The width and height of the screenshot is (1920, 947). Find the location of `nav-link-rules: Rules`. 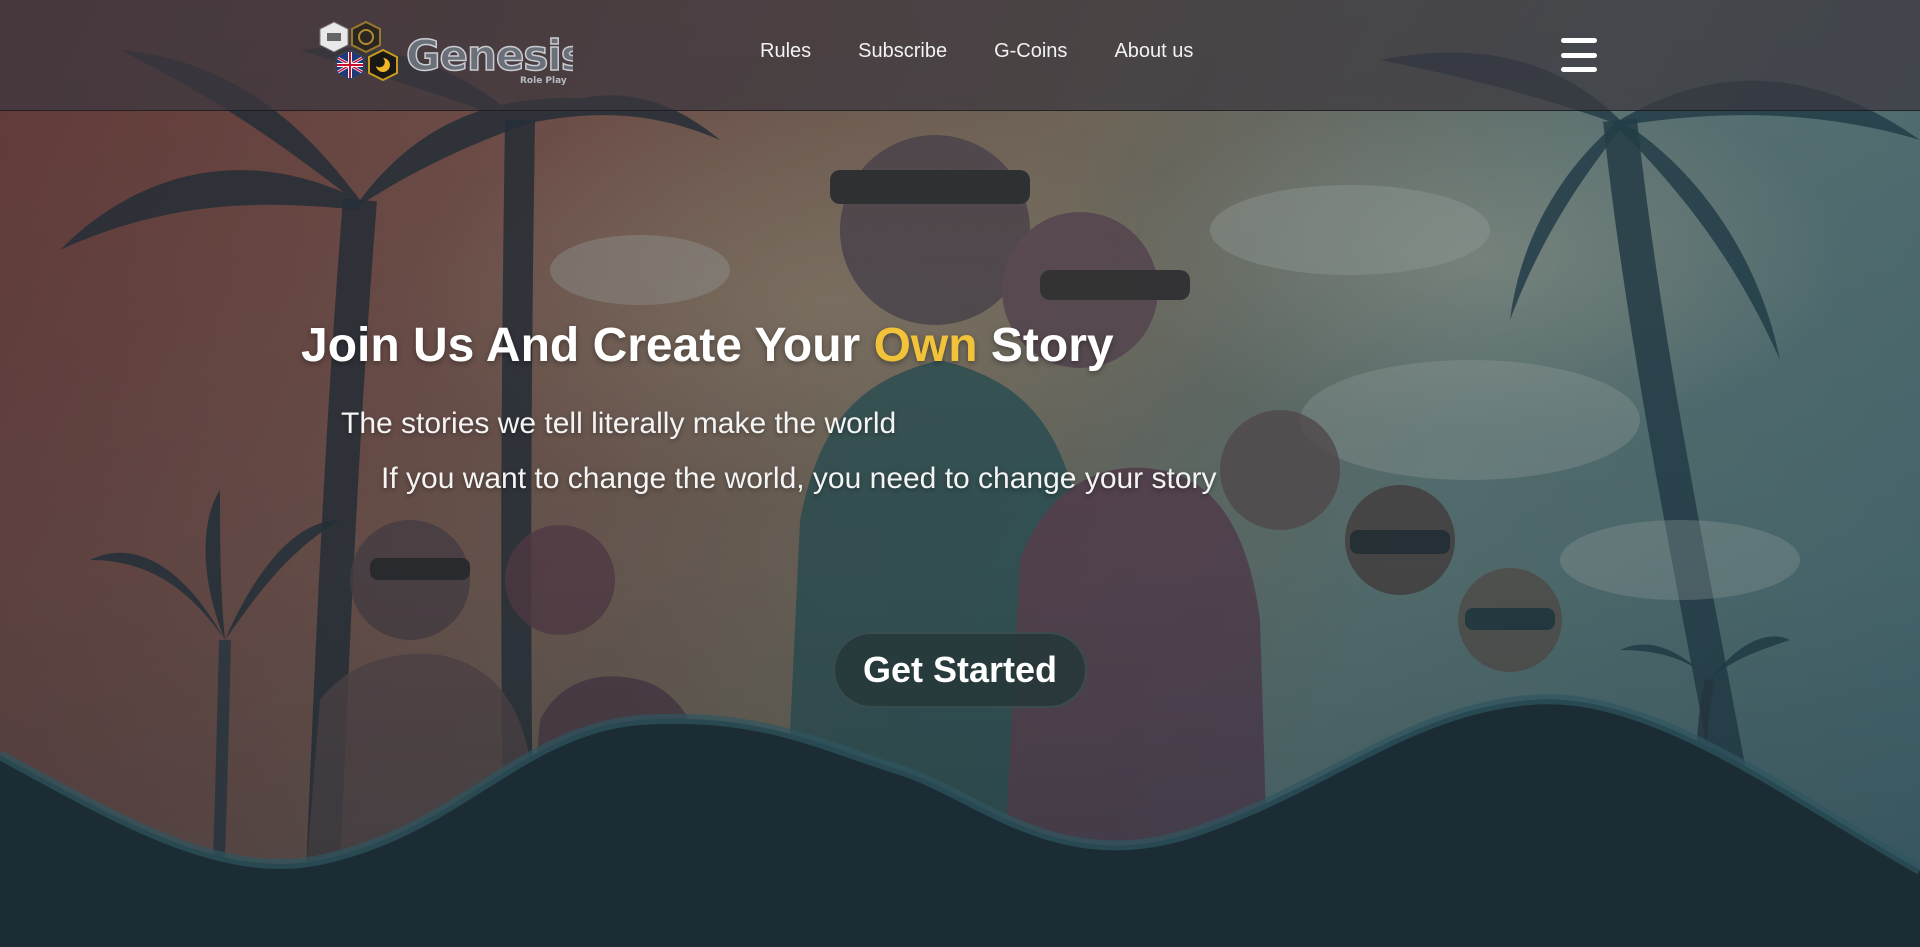

nav-link-rules: Rules is located at coordinates (785, 51).